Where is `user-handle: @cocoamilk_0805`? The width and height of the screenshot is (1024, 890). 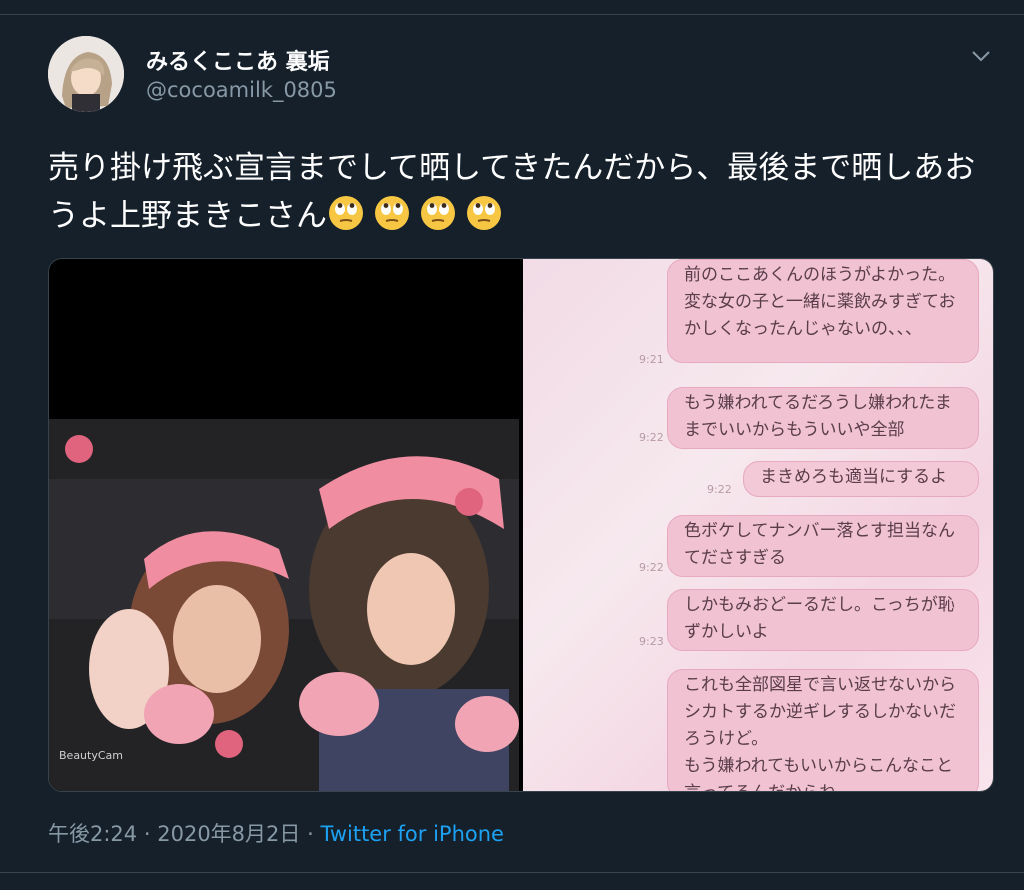 user-handle: @cocoamilk_0805 is located at coordinates (241, 90).